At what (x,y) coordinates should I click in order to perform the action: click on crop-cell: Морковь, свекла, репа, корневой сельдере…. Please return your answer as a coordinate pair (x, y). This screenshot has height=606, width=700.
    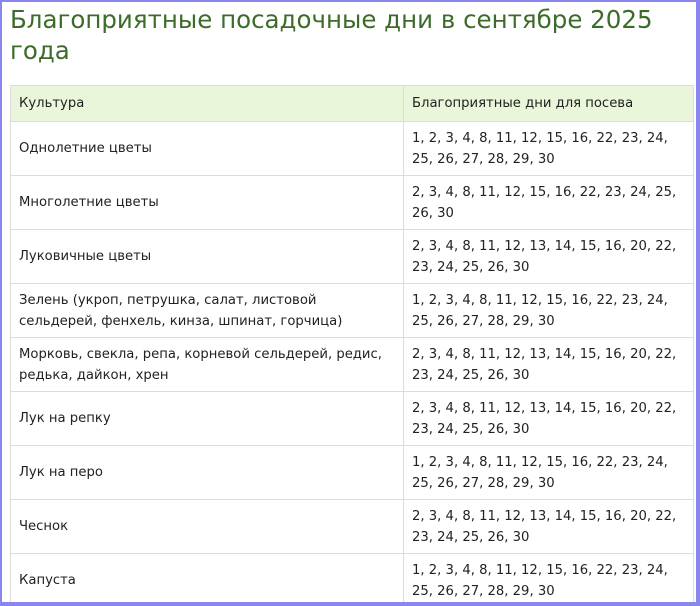
    Looking at the image, I should click on (207, 364).